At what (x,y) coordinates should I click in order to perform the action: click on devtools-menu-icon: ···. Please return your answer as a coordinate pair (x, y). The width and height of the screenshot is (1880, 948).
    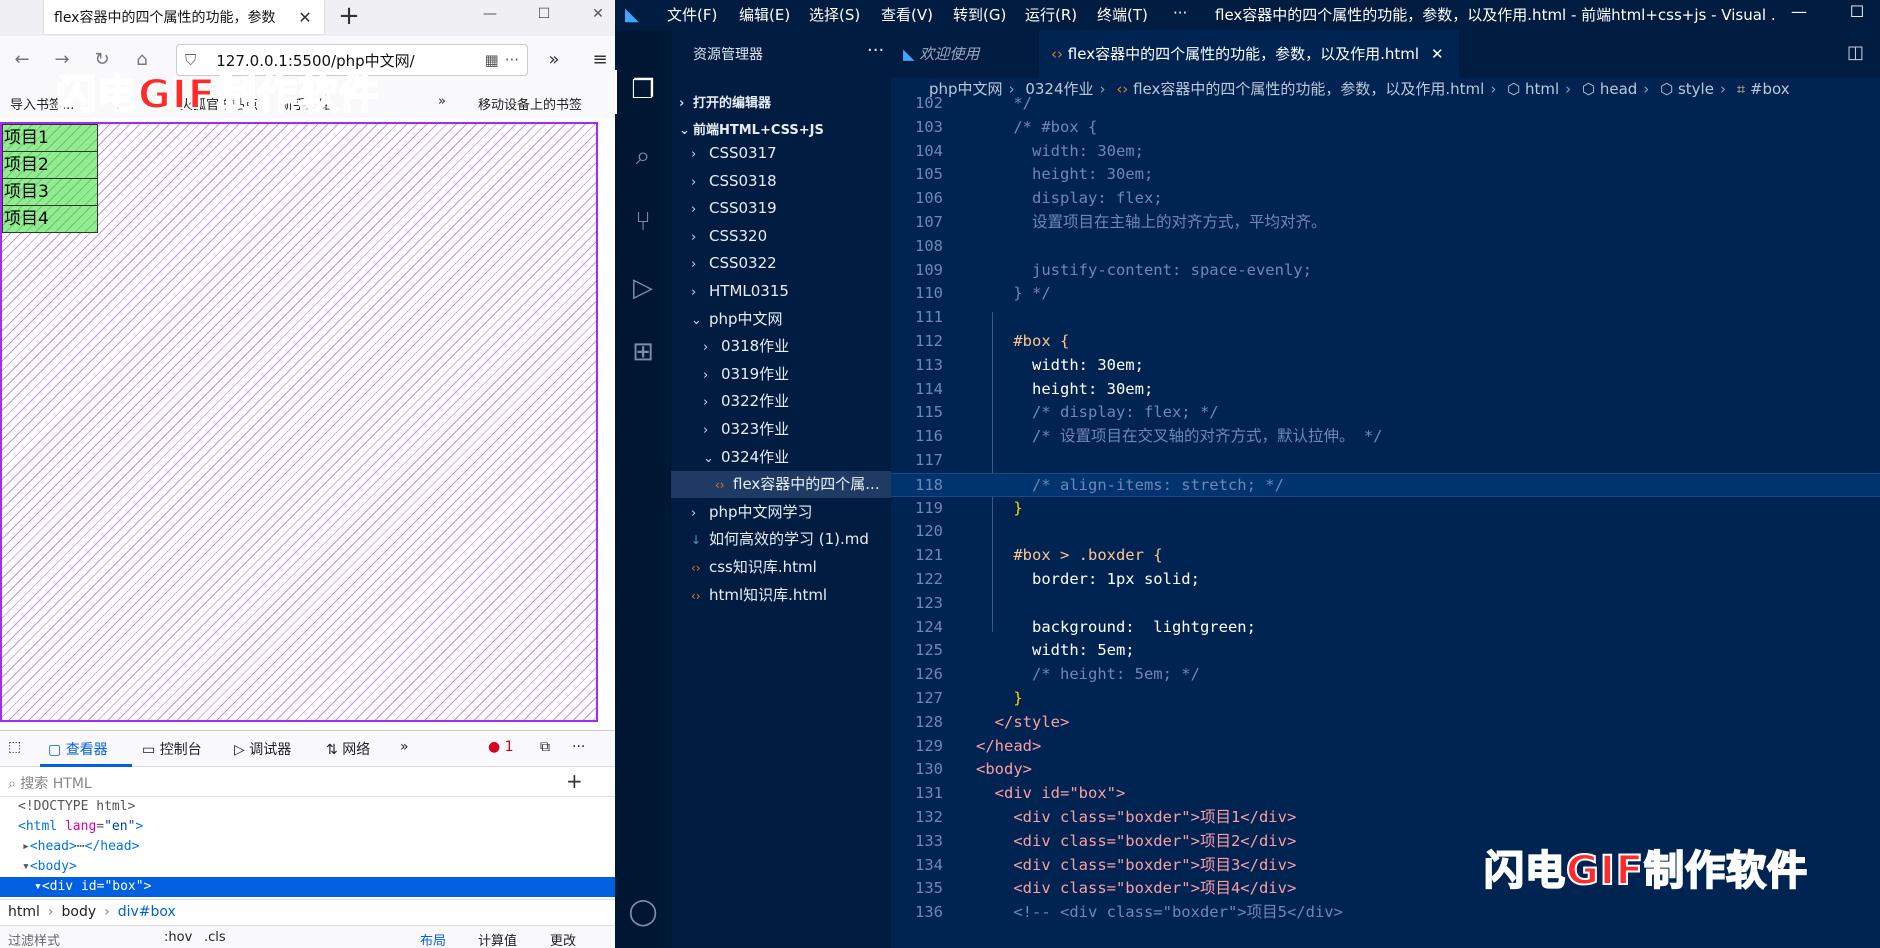
    Looking at the image, I should click on (578, 747).